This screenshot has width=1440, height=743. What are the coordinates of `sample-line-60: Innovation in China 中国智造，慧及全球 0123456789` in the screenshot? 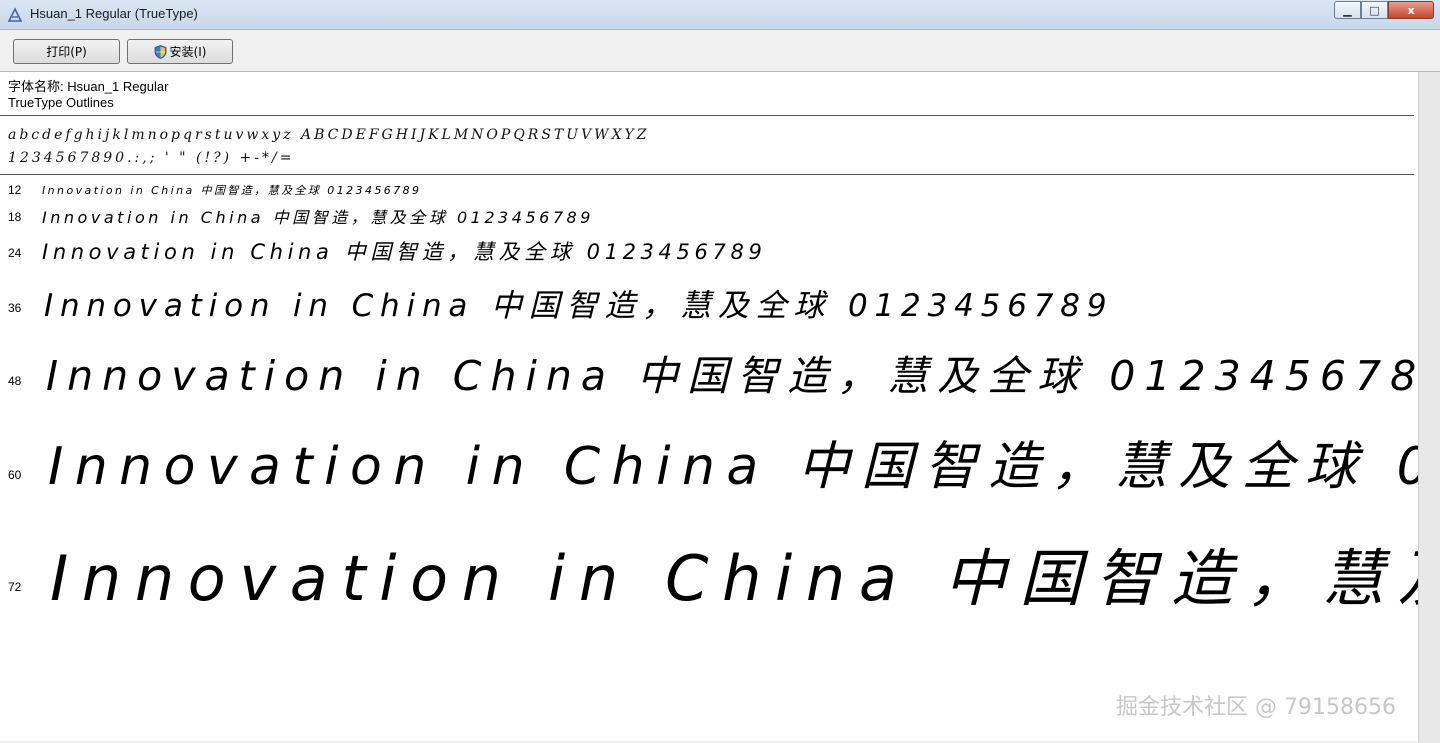 It's located at (733, 467).